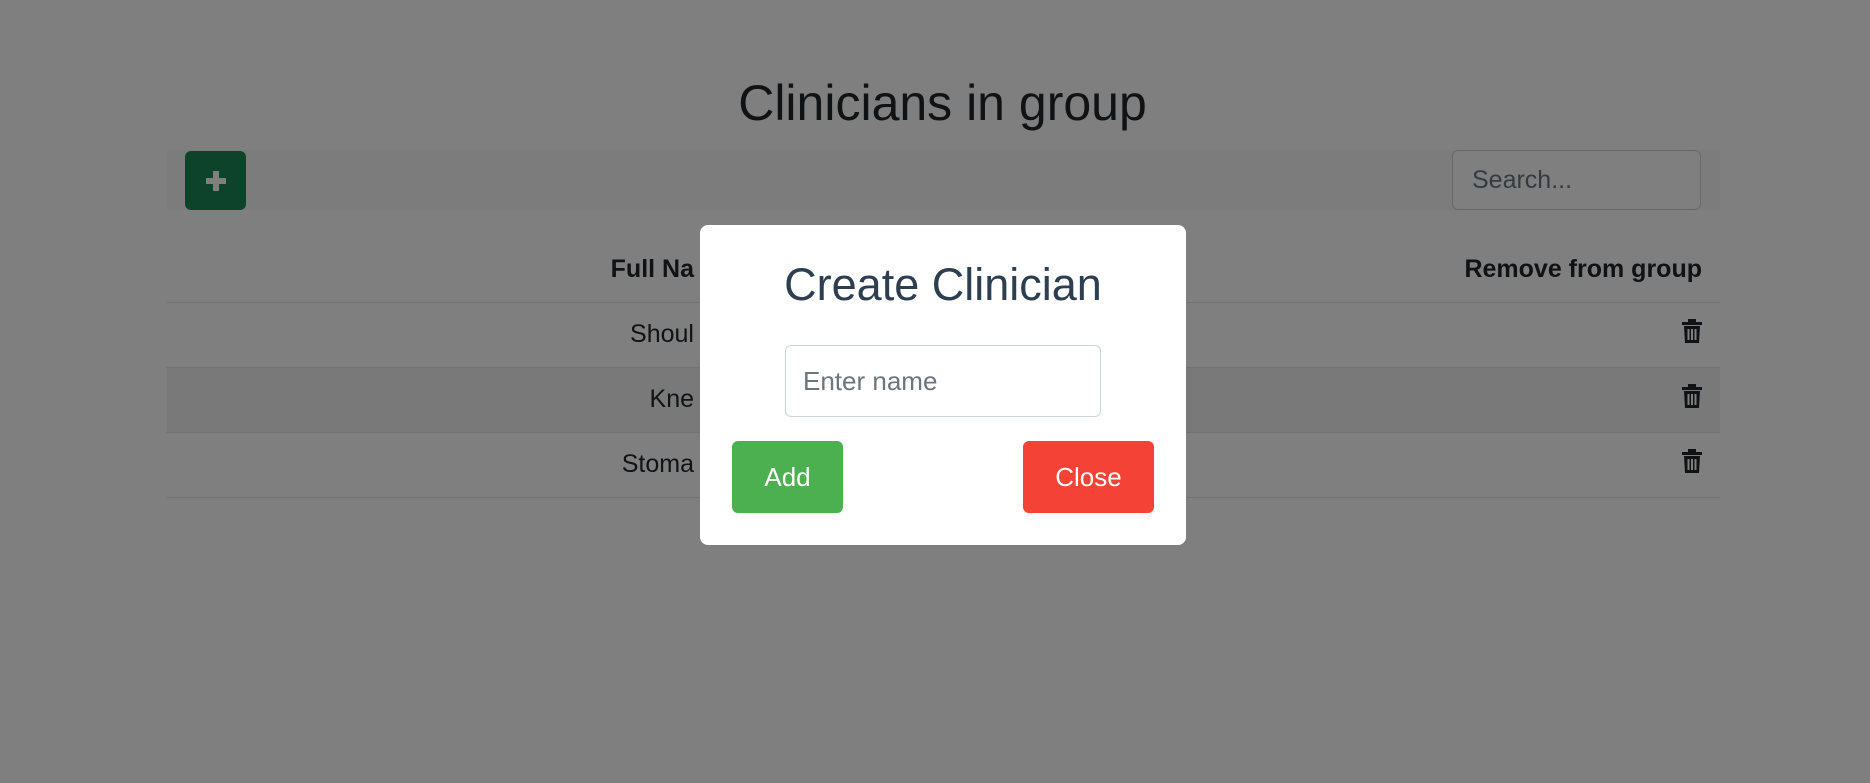 Image resolution: width=1870 pixels, height=783 pixels. Describe the element at coordinates (1088, 477) in the screenshot. I see `close-button: Close` at that location.